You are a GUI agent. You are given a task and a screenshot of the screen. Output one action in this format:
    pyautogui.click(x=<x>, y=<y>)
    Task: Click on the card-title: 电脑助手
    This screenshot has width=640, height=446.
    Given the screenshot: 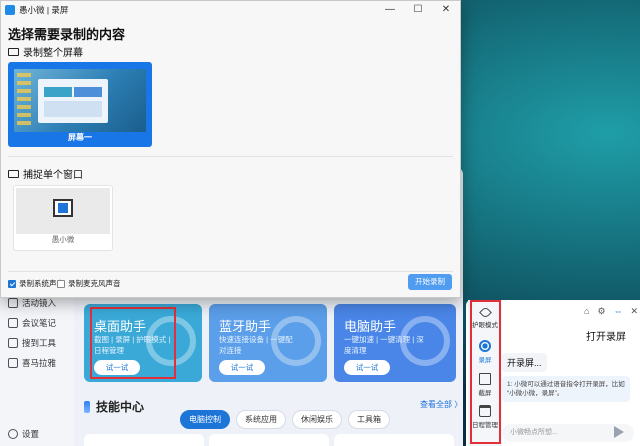 What is the action you would take?
    pyautogui.click(x=370, y=326)
    